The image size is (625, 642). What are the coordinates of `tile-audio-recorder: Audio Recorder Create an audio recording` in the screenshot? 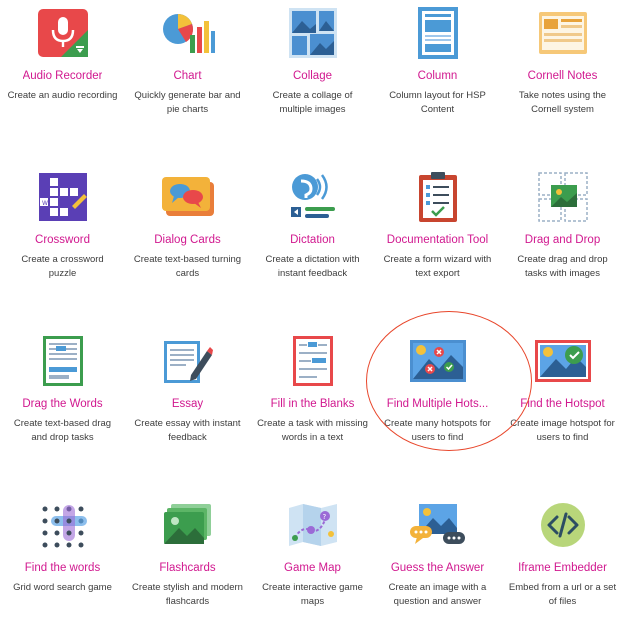 It's located at (62, 75).